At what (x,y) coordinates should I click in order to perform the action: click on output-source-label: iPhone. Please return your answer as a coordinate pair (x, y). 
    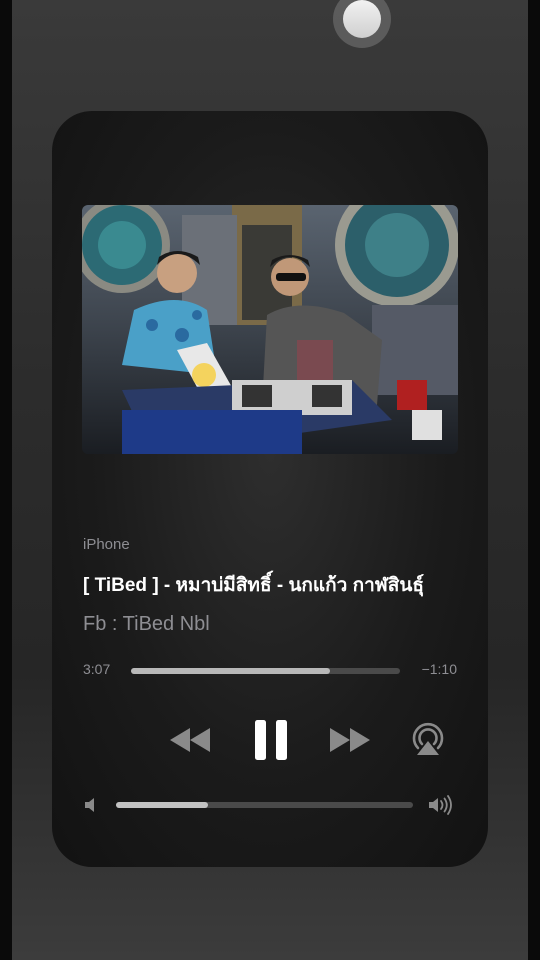
    Looking at the image, I should click on (106, 544).